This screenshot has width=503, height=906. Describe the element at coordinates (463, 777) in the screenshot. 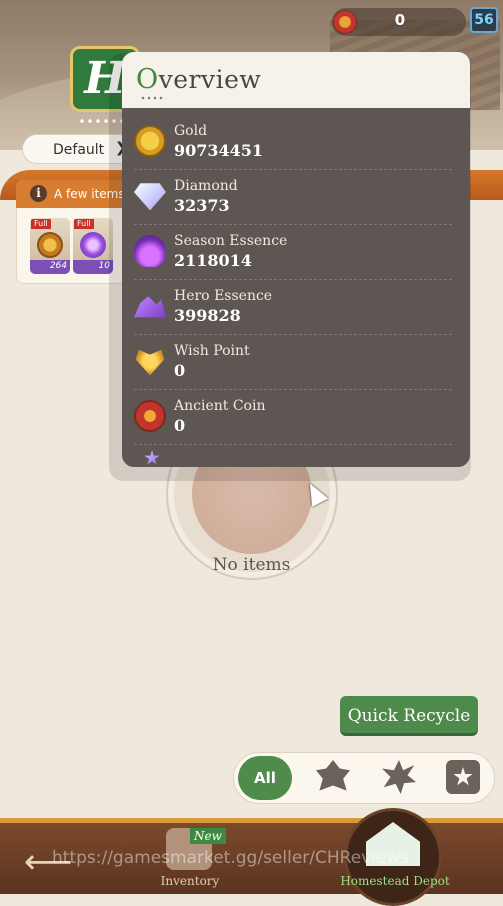

I see `star-frame-filter-icon` at that location.